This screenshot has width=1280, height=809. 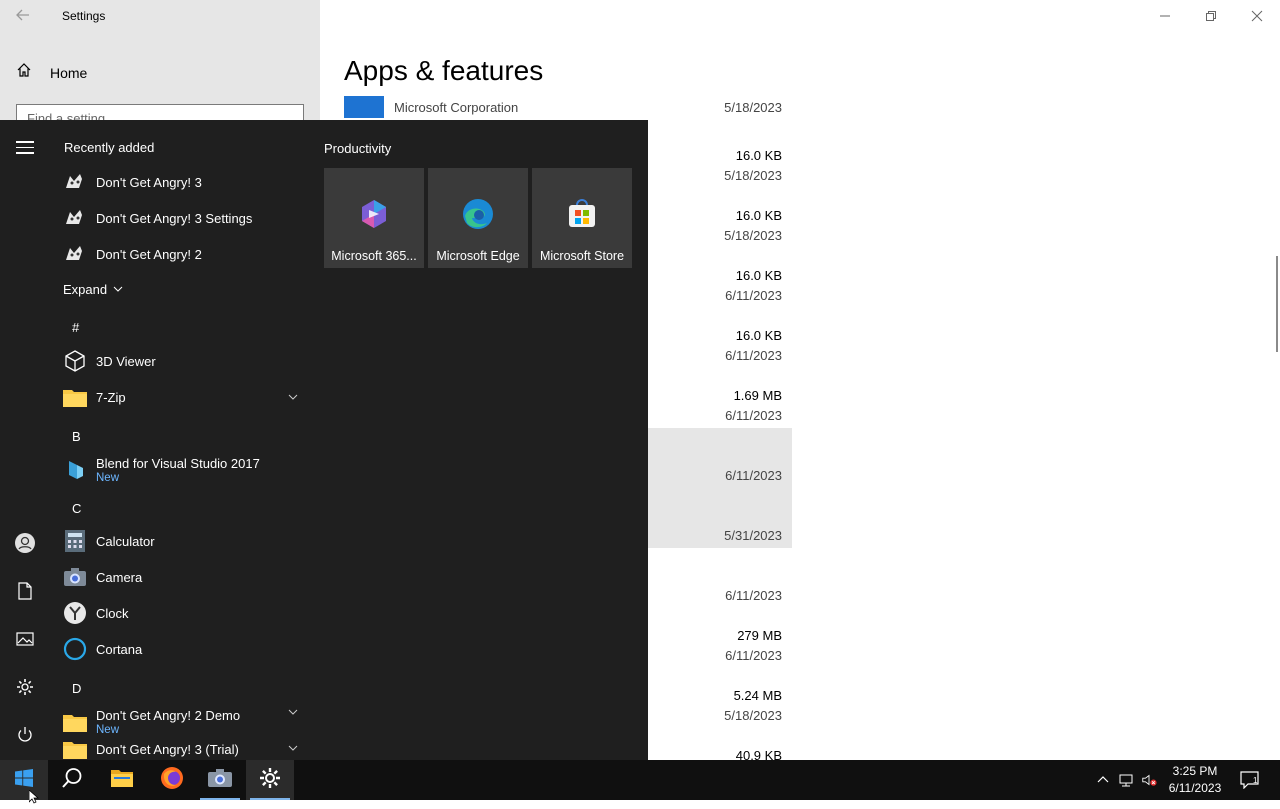 I want to click on app-list-row: 5/31/2023, so click(x=720, y=518).